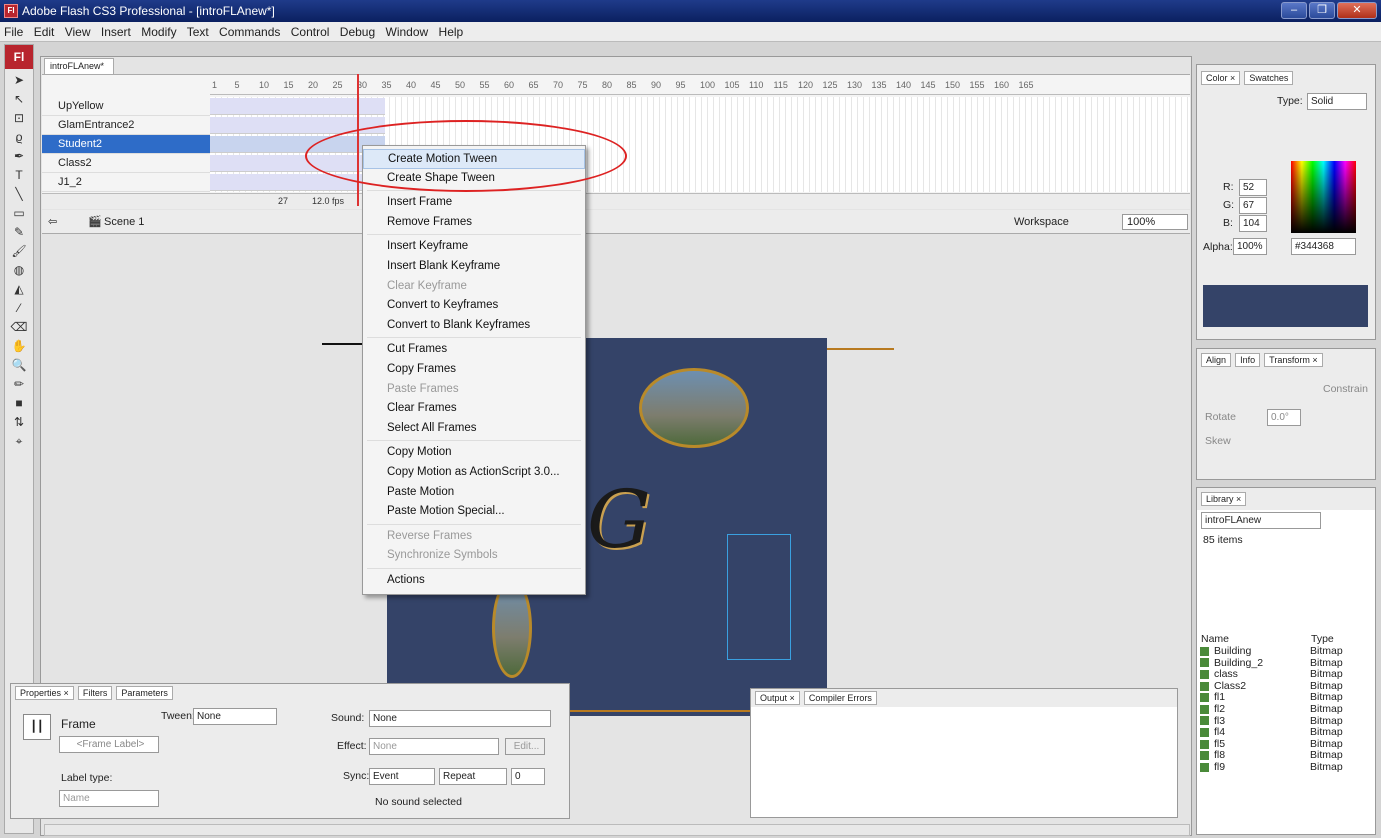 This screenshot has height=838, width=1381. What do you see at coordinates (1216, 360) in the screenshot?
I see `tab-align: Align` at bounding box center [1216, 360].